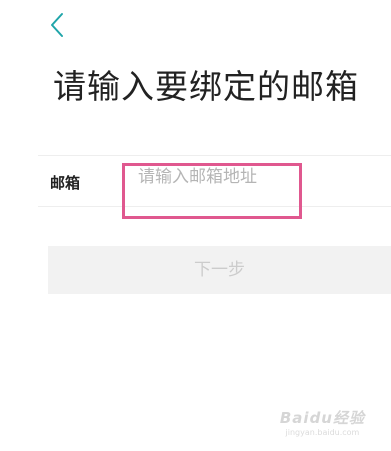 Image resolution: width=391 pixels, height=451 pixels. I want to click on watermark-url: jingyan.baidu.com, so click(322, 432).